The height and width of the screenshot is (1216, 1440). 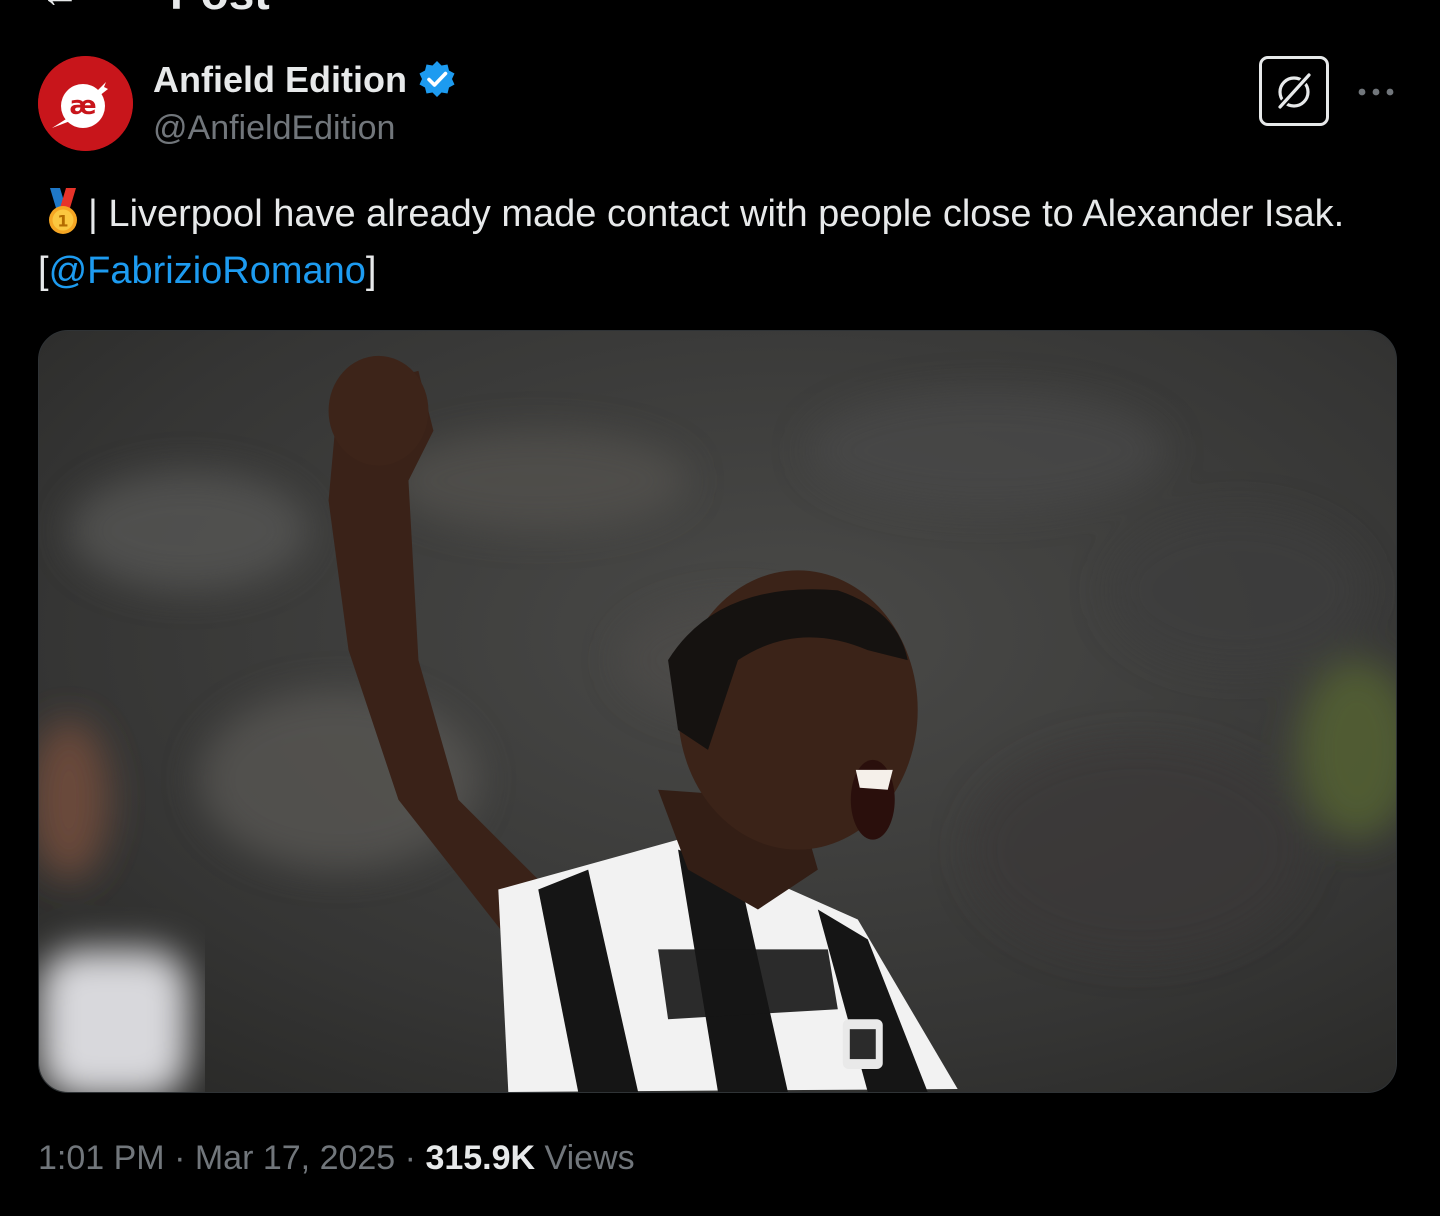 I want to click on post-date: Mar 17, 2025, so click(x=295, y=1158).